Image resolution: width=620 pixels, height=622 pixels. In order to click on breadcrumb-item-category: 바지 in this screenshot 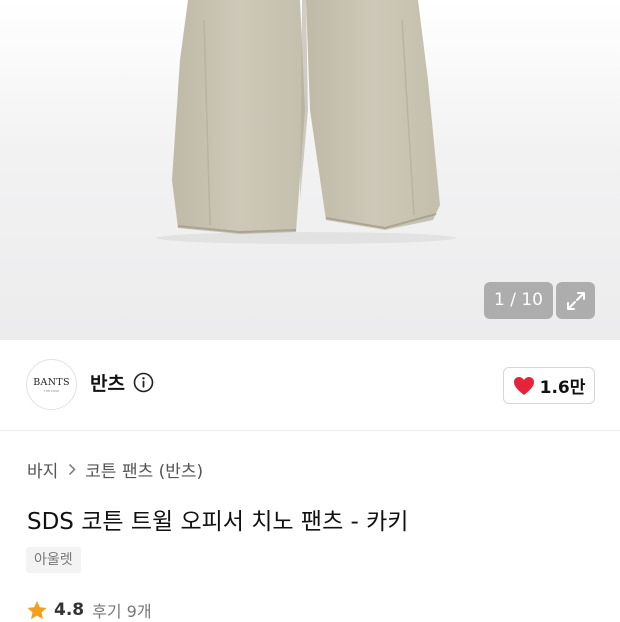, I will do `click(42, 469)`.